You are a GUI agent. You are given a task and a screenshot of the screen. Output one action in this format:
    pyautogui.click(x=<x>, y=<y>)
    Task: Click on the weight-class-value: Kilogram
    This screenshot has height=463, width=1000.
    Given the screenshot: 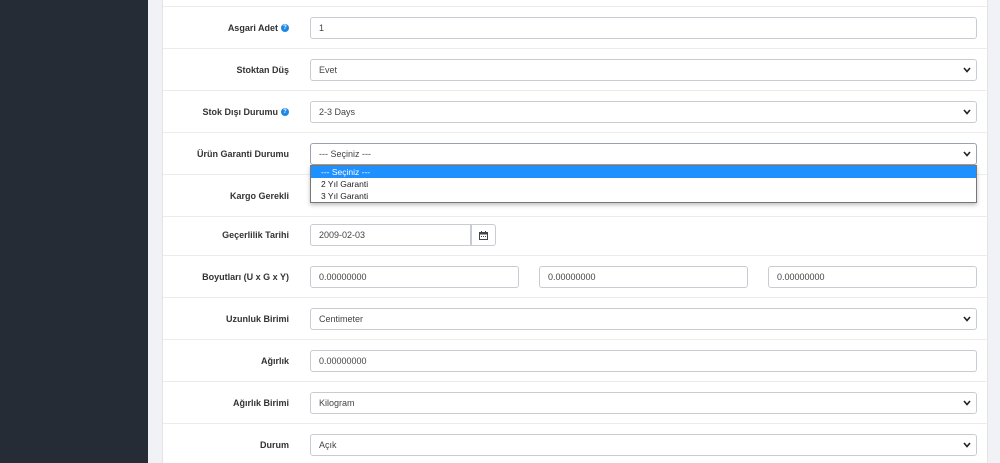 What is the action you would take?
    pyautogui.click(x=337, y=403)
    